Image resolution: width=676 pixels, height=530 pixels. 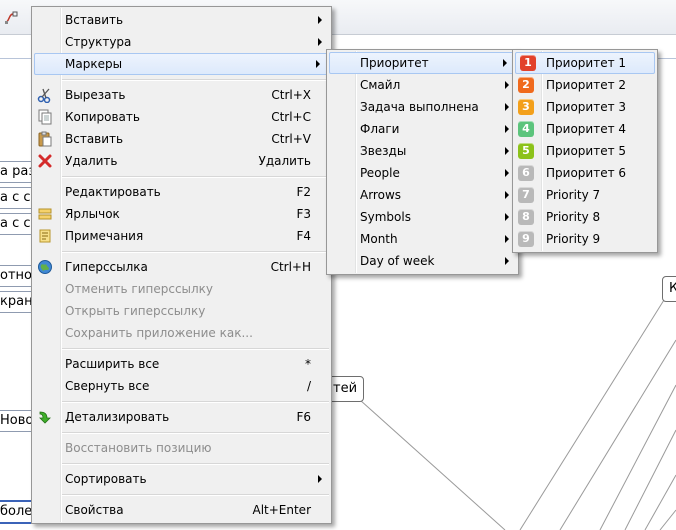 What do you see at coordinates (45, 117) in the screenshot?
I see `copy-icon` at bounding box center [45, 117].